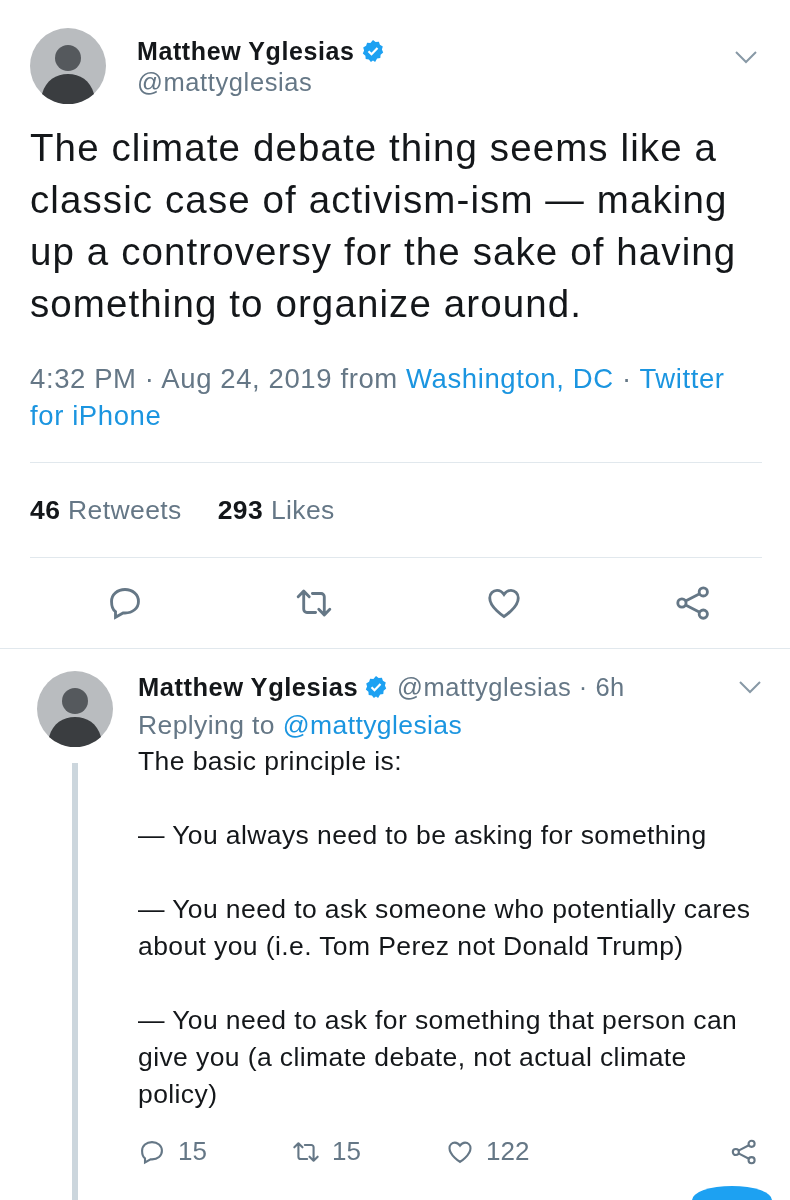 The width and height of the screenshot is (790, 1200). Describe the element at coordinates (445, 928) in the screenshot. I see `reply-paragraph: — You need to ask someone who potentially cares about you (i.e. Tom Perez not Donald Trump)` at that location.